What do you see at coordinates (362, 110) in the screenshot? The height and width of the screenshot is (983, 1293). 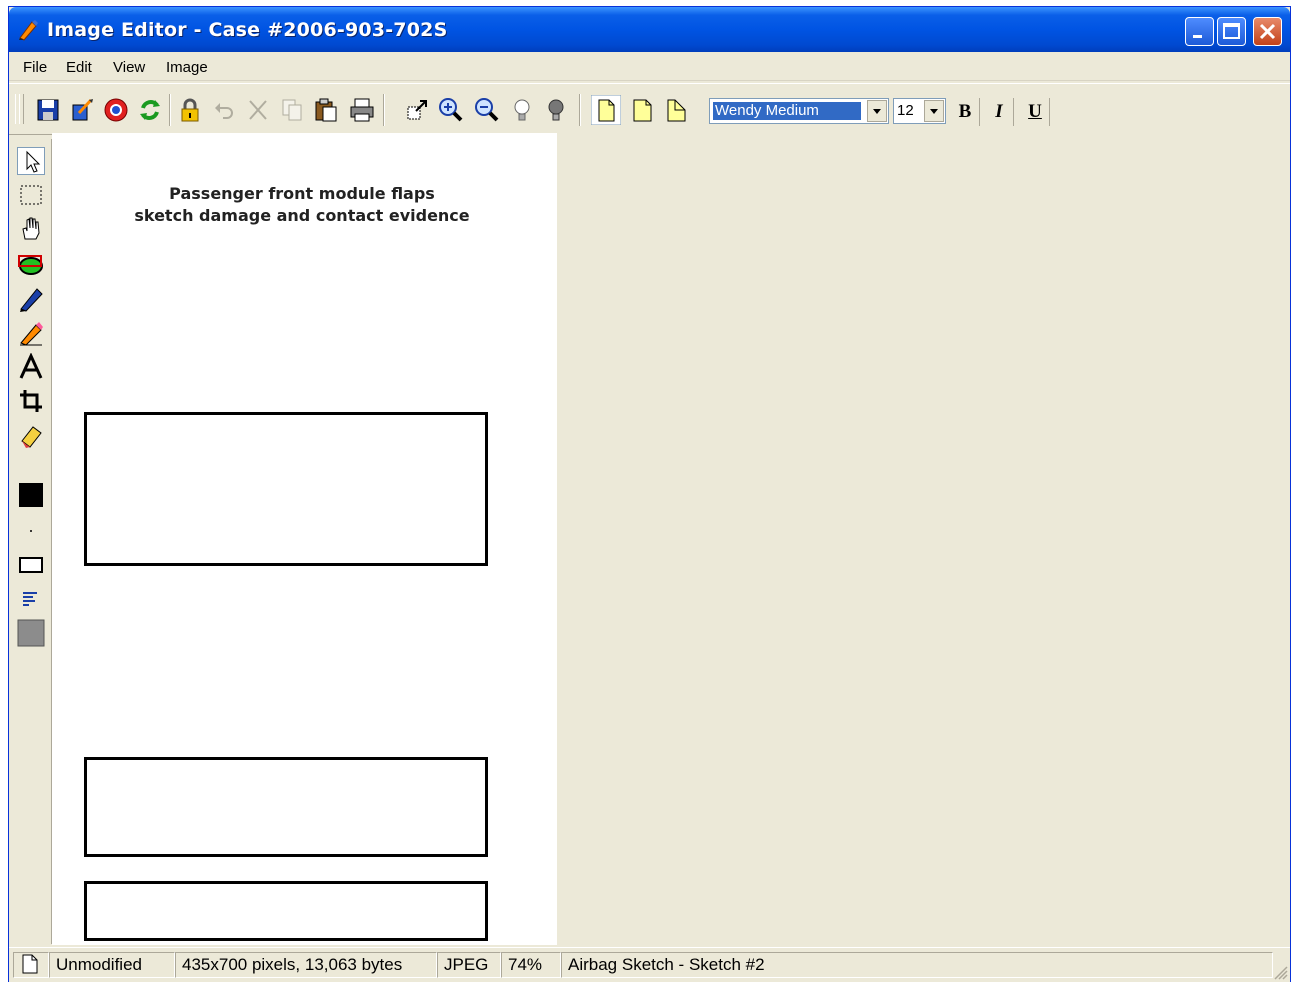 I see `print-icon` at bounding box center [362, 110].